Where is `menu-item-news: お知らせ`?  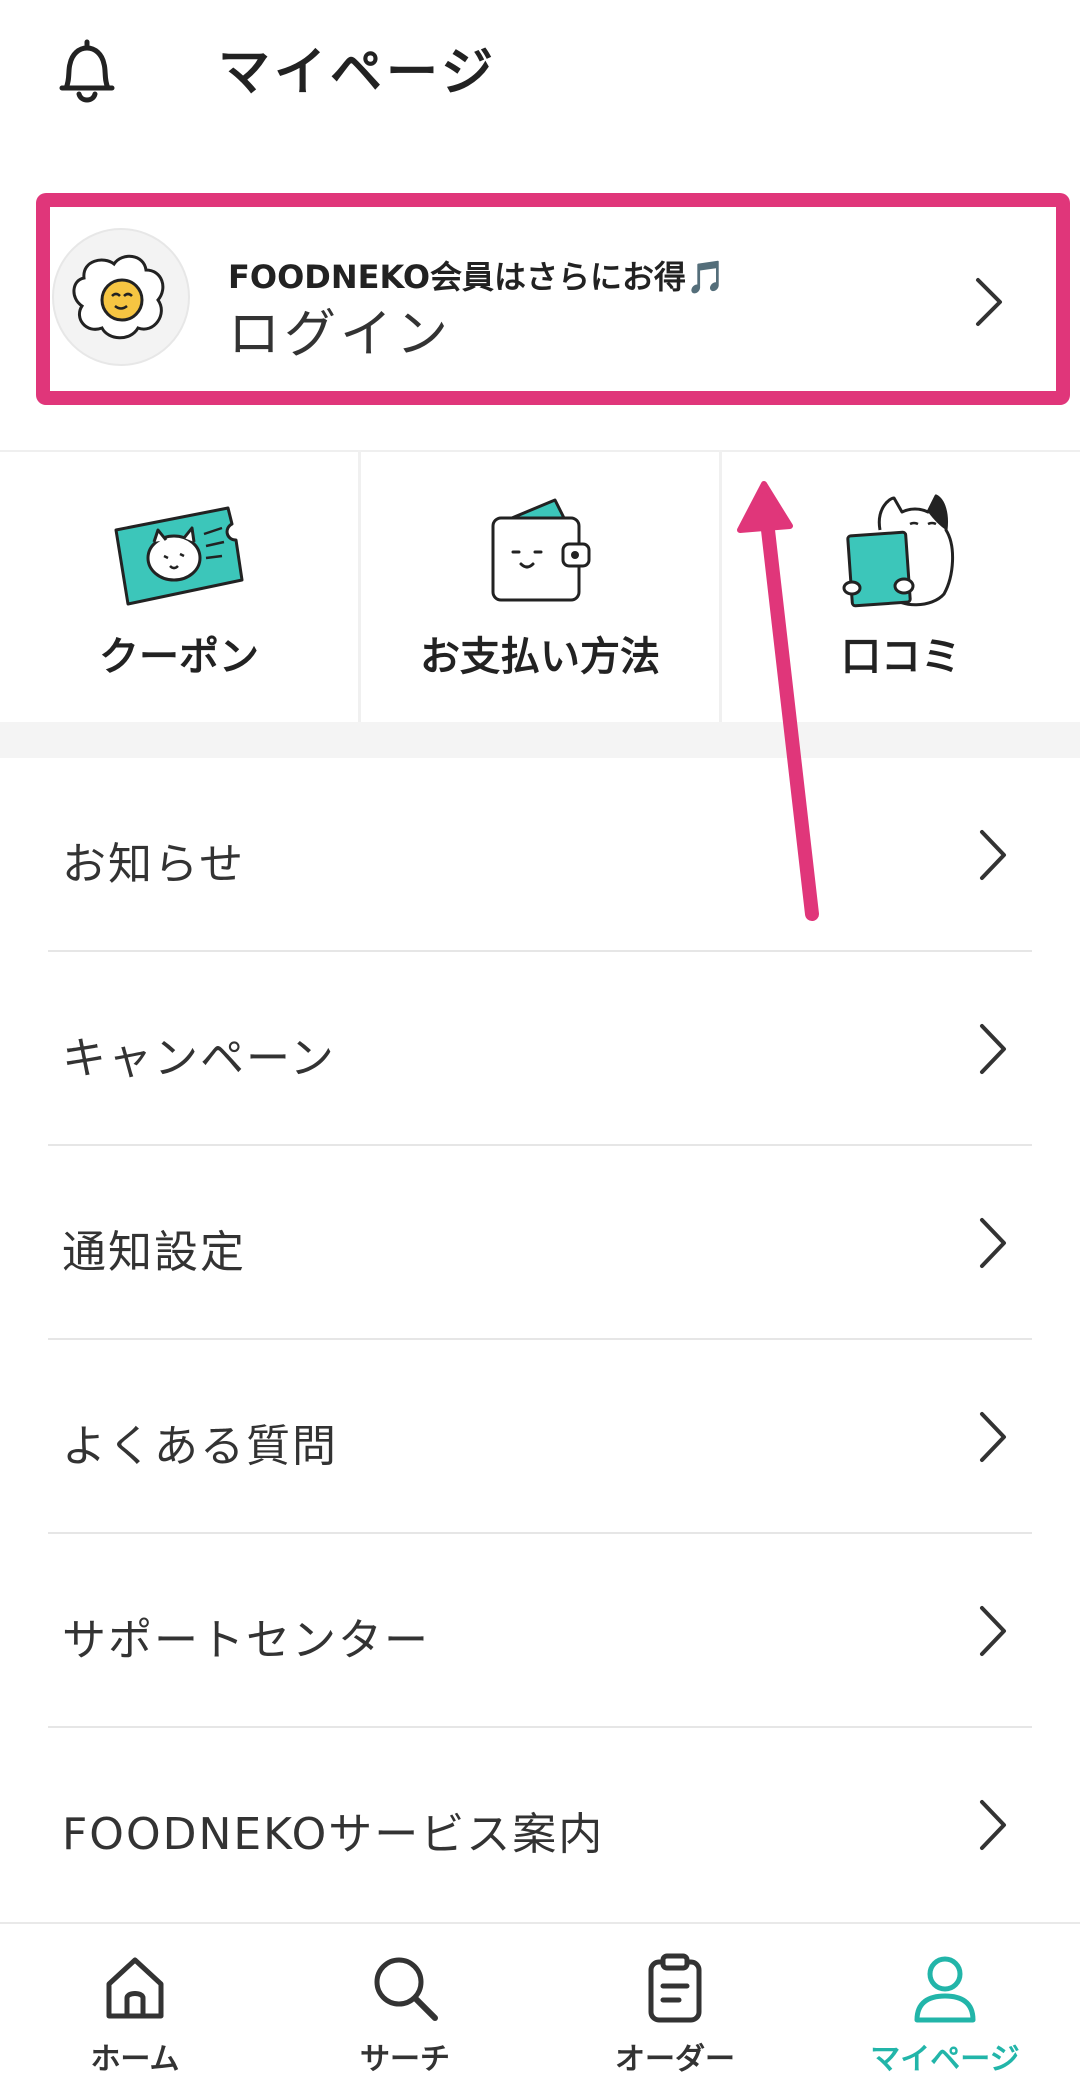 menu-item-news: お知らせ is located at coordinates (540, 855).